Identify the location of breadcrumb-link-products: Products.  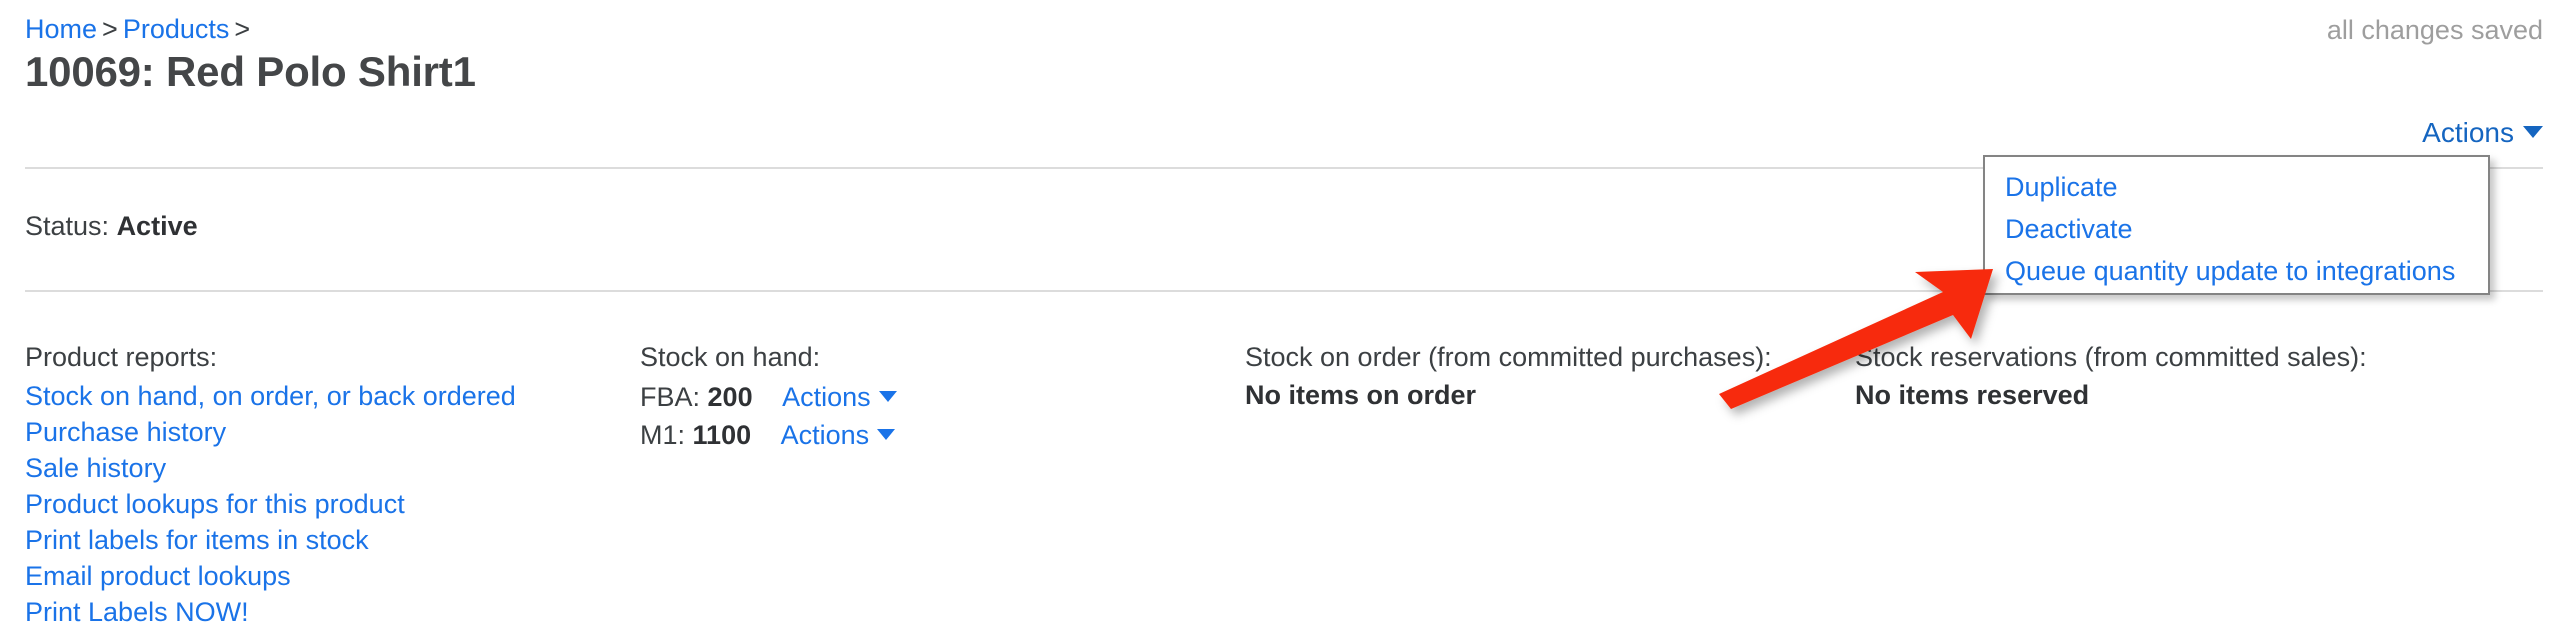
(176, 29).